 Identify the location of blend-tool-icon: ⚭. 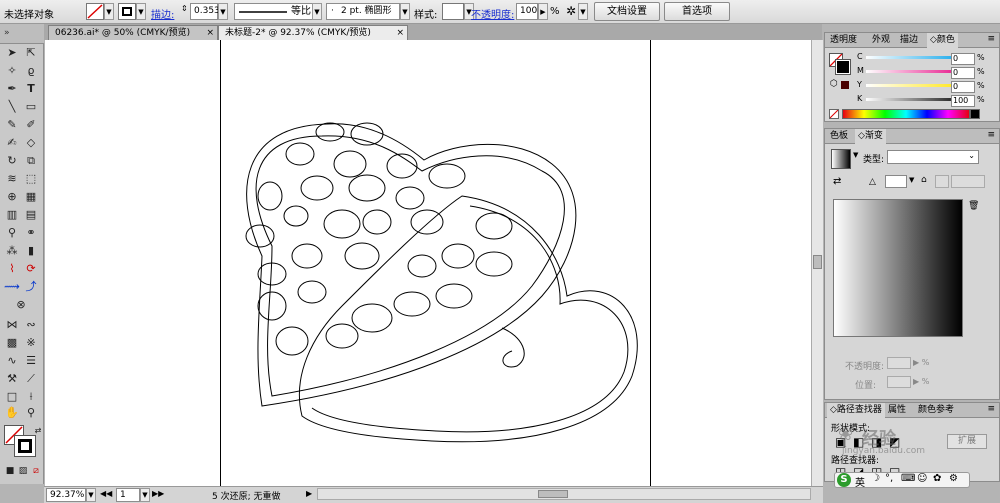
(31, 233).